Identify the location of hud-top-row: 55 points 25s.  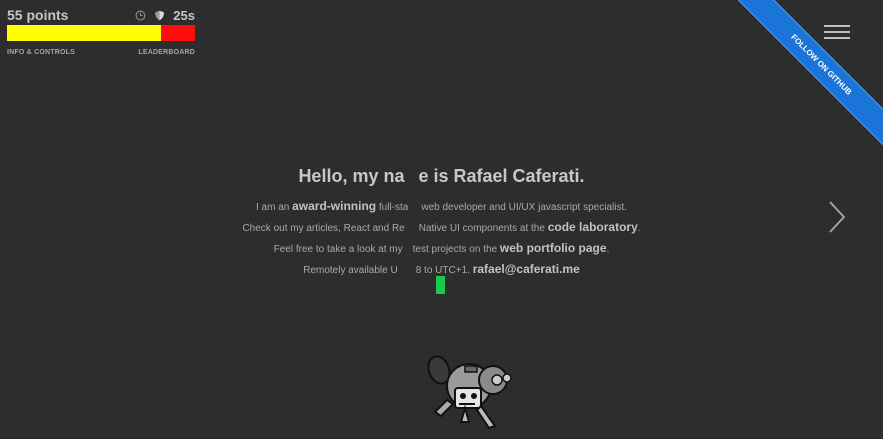
(101, 15).